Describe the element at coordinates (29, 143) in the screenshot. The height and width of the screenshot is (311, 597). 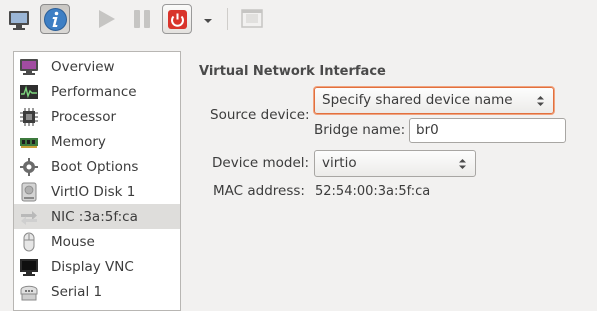
I see `memory-icon` at that location.